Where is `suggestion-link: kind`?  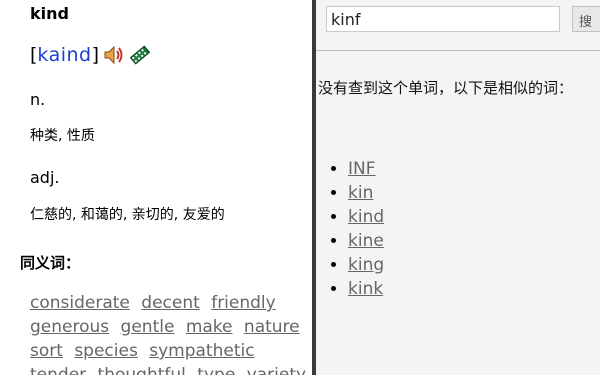
suggestion-link: kind is located at coordinates (366, 217).